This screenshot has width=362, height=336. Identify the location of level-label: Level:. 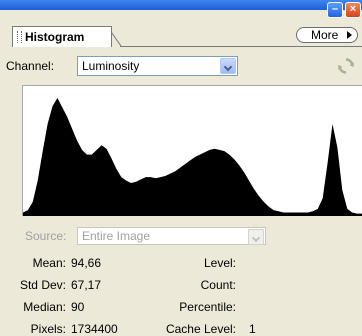
(219, 263).